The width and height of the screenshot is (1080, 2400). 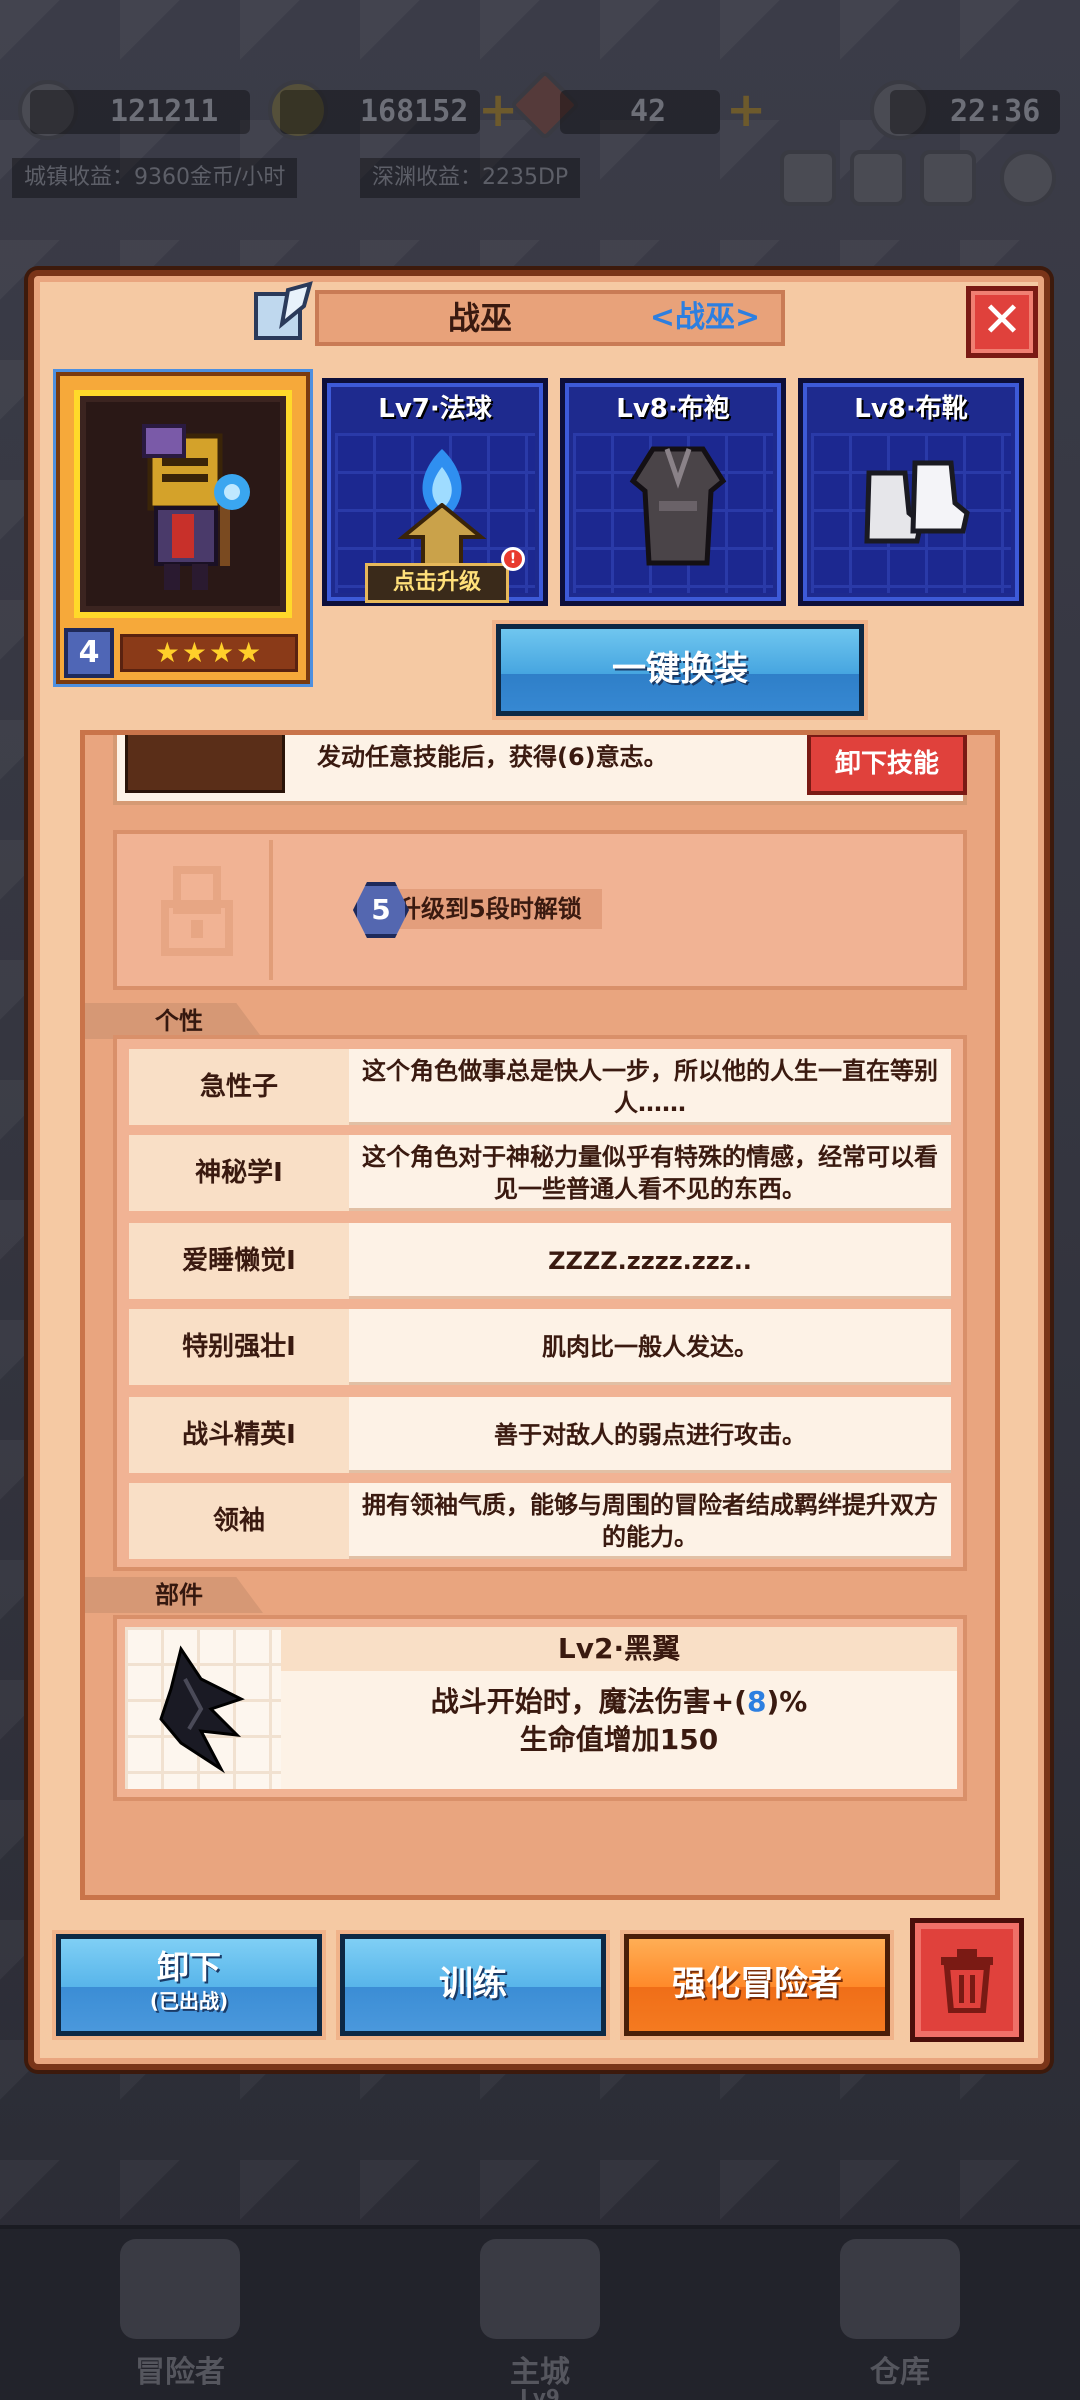 I want to click on equip-slot-weapon: Lv7·法球 点击升级 !, so click(x=435, y=492).